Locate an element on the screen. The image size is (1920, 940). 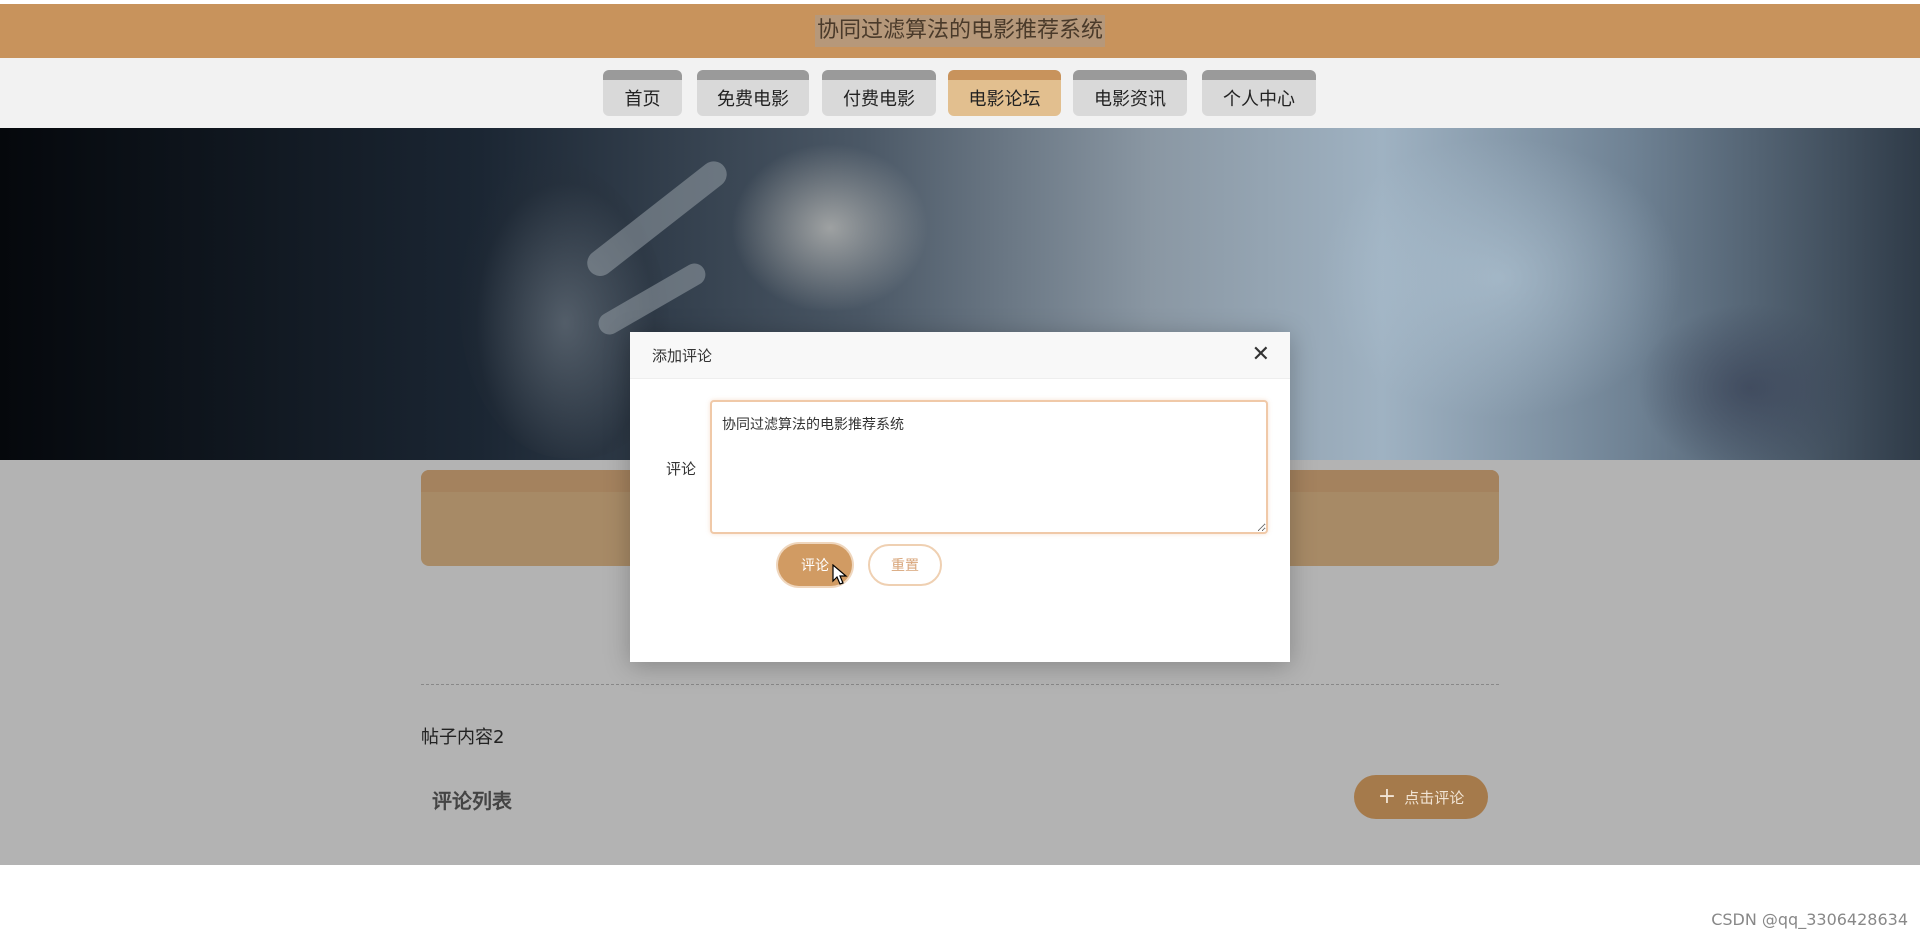
reset-button: 重置 is located at coordinates (905, 565).